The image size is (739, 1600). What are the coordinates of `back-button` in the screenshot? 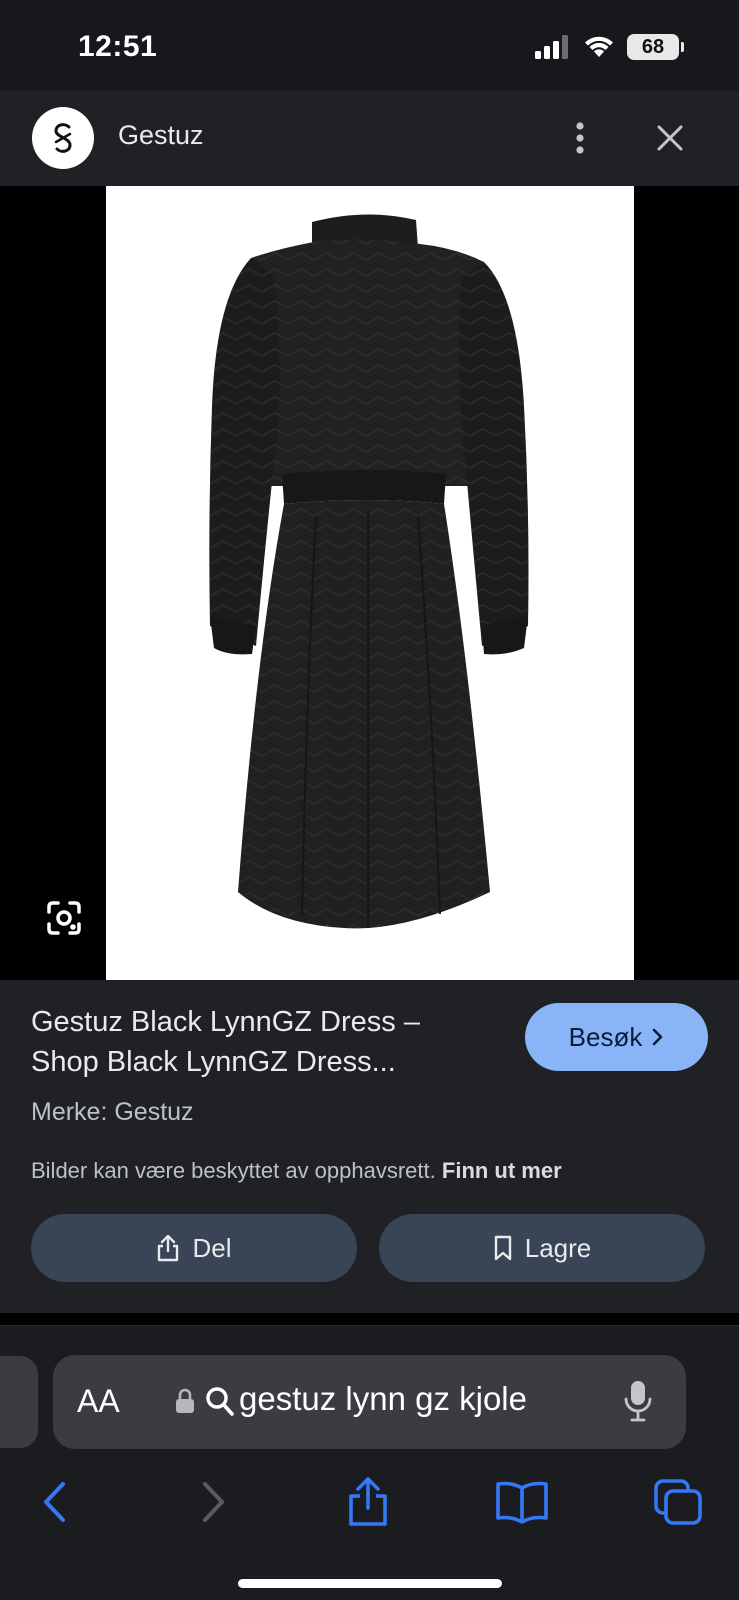 It's located at (54, 1502).